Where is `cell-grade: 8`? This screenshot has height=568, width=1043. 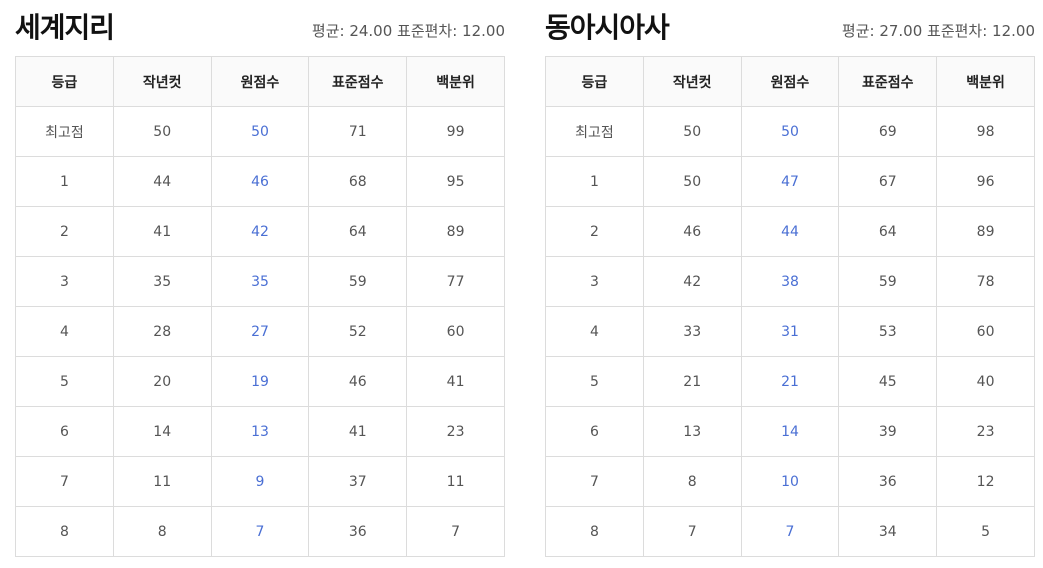
cell-grade: 8 is located at coordinates (594, 531).